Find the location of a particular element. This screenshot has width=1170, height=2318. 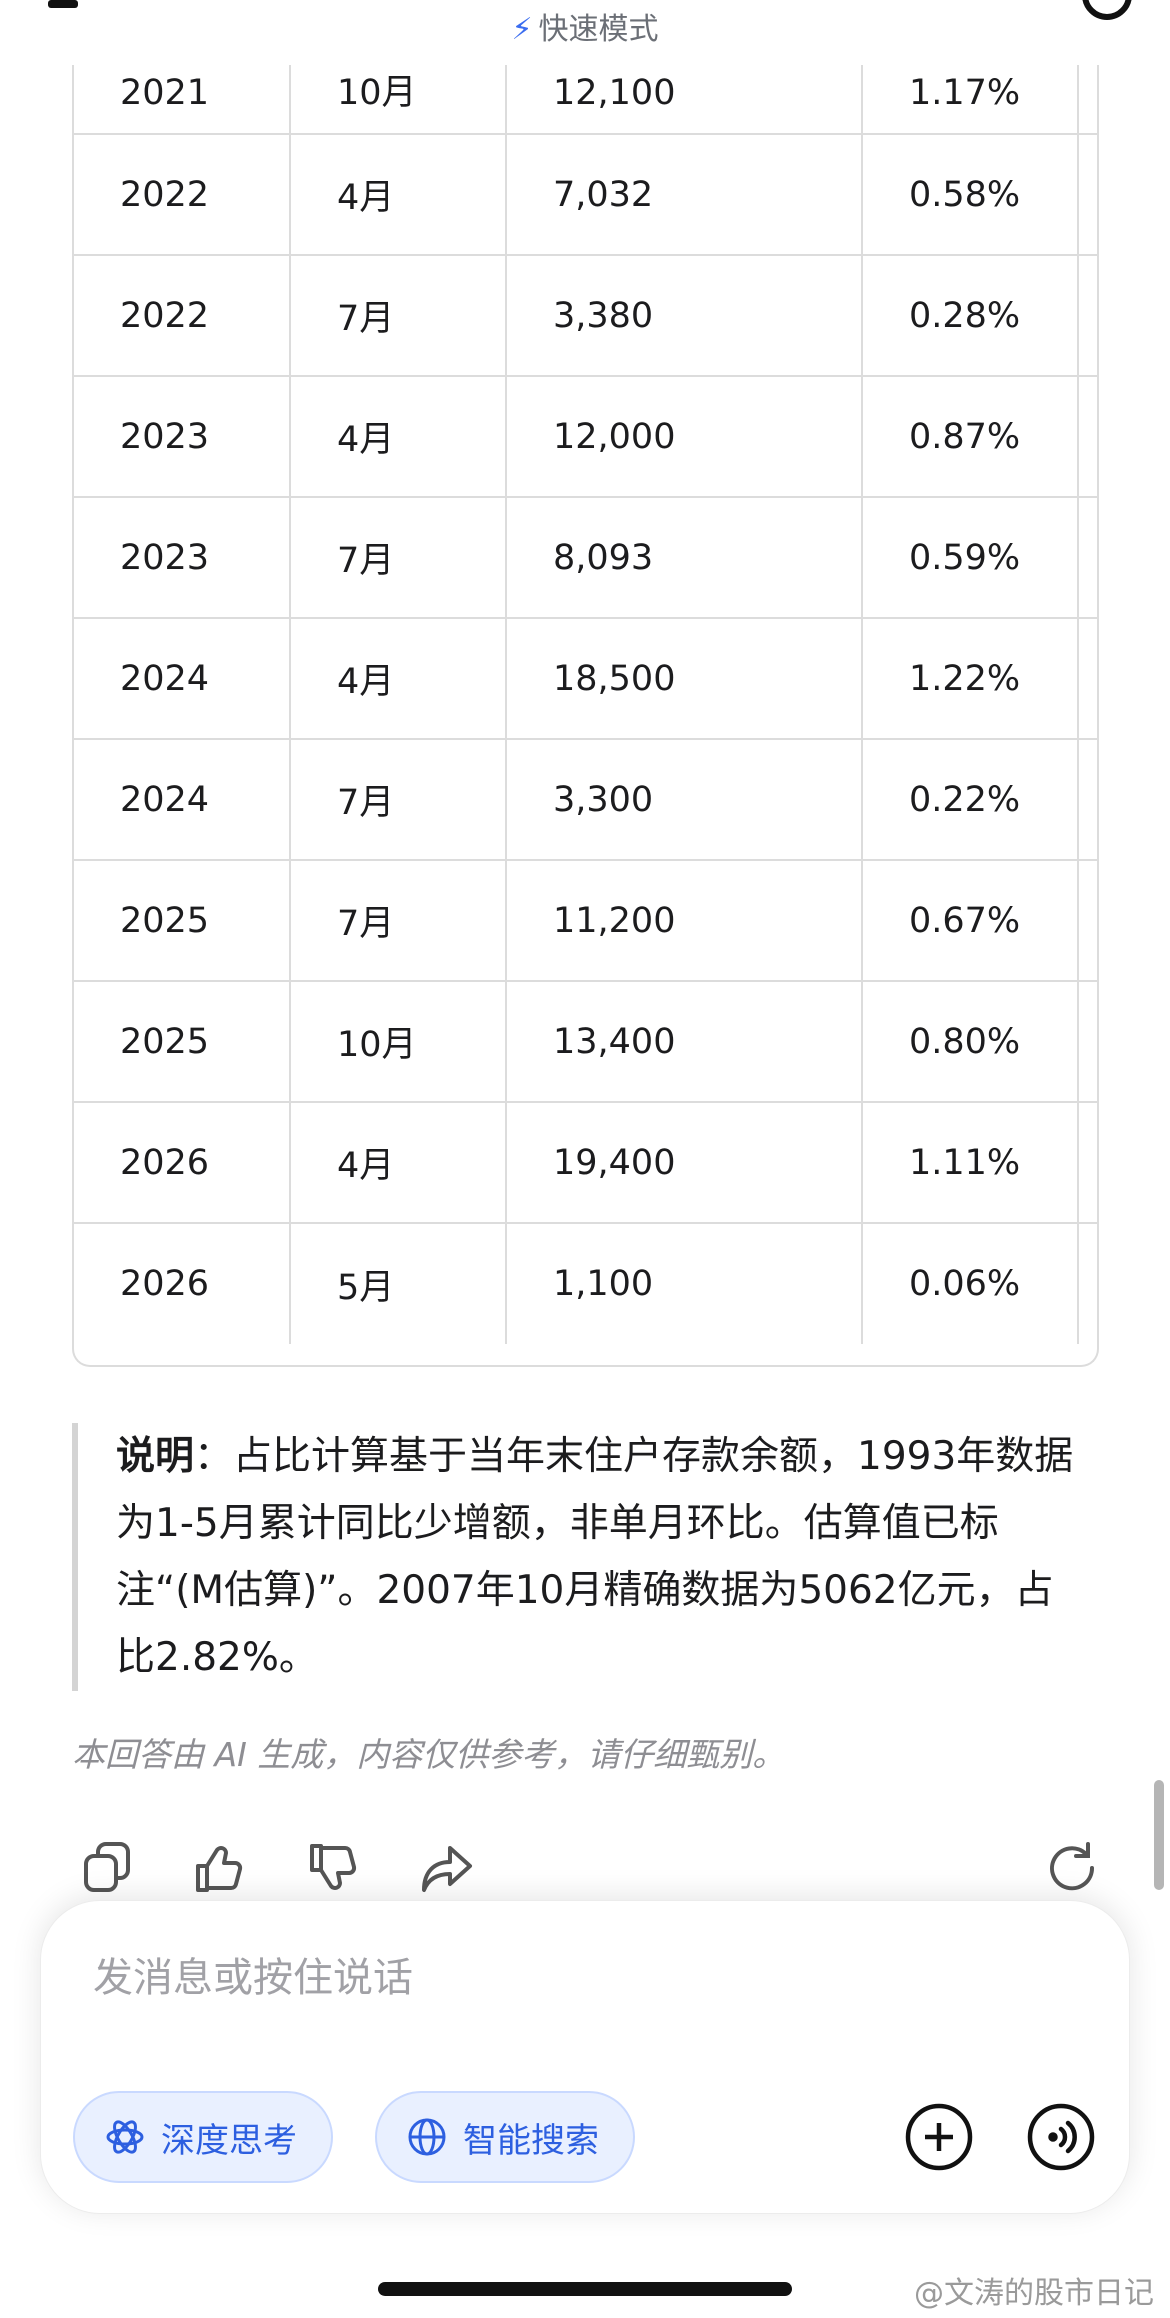

note-label: 说明 is located at coordinates (155, 1456).